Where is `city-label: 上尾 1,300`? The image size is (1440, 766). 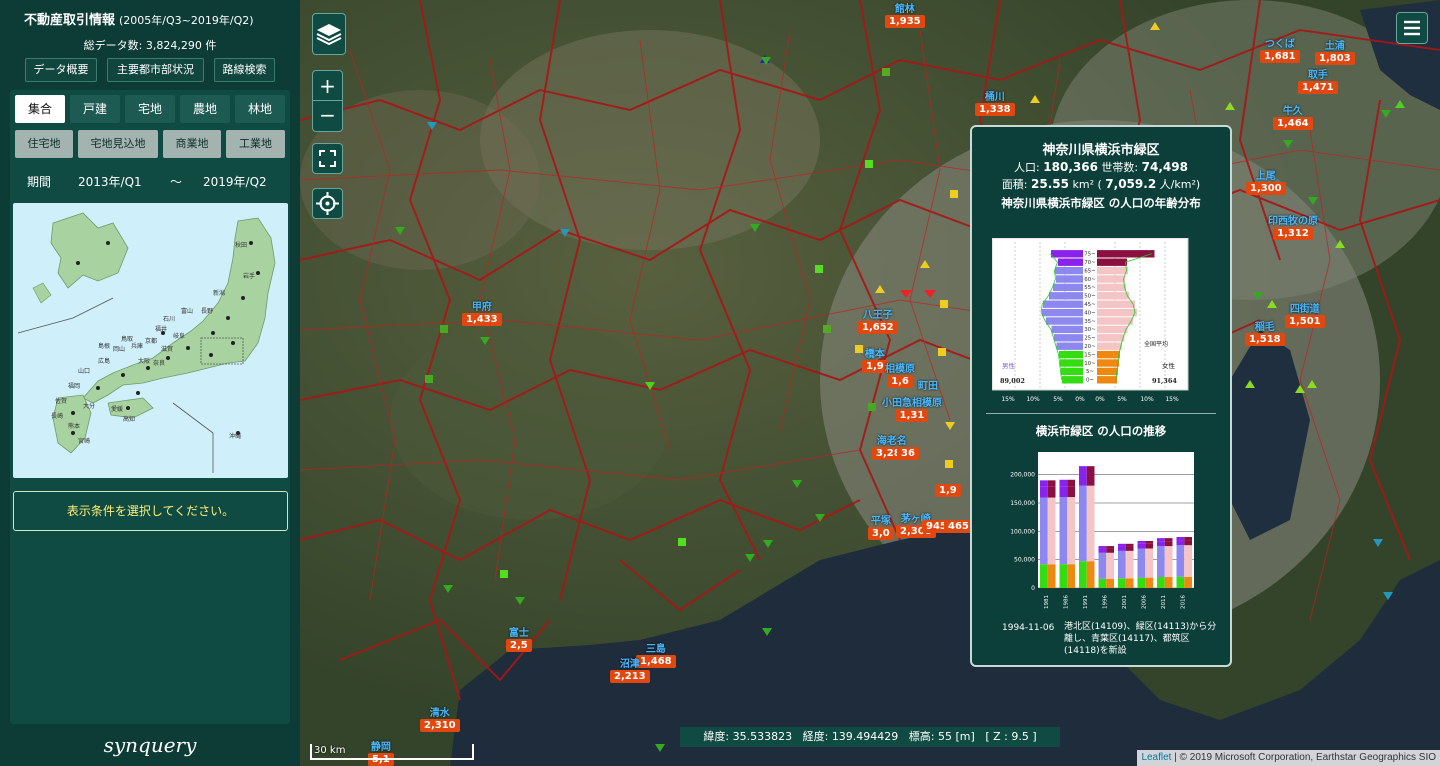
city-label: 上尾 1,300 is located at coordinates (1266, 181).